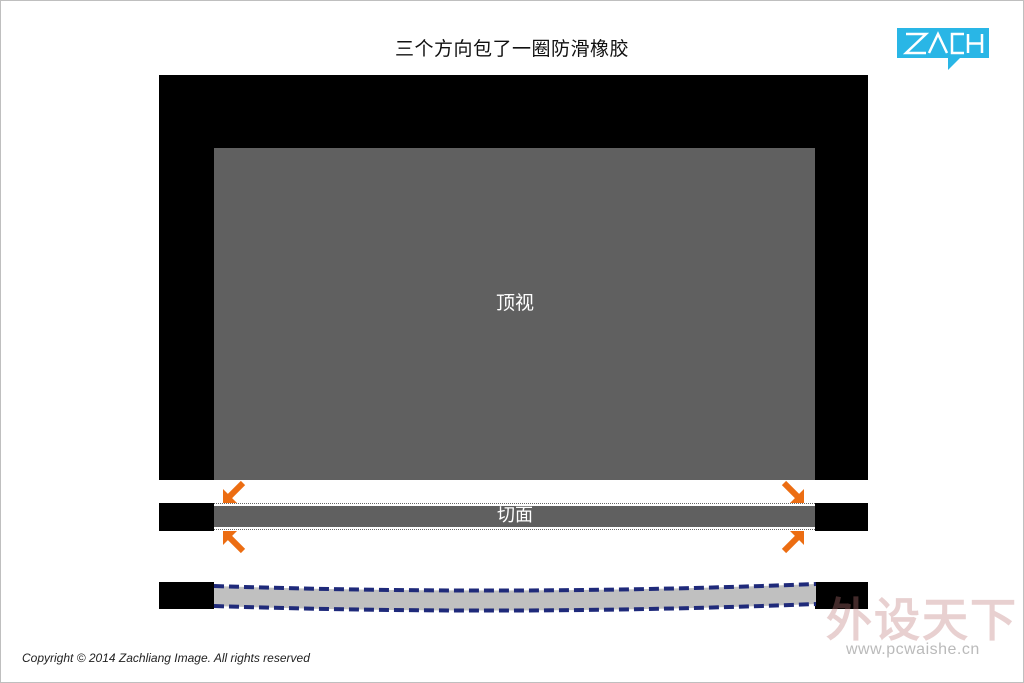 The width and height of the screenshot is (1024, 683). Describe the element at coordinates (792, 542) in the screenshot. I see `arrow-up-right-icon` at that location.